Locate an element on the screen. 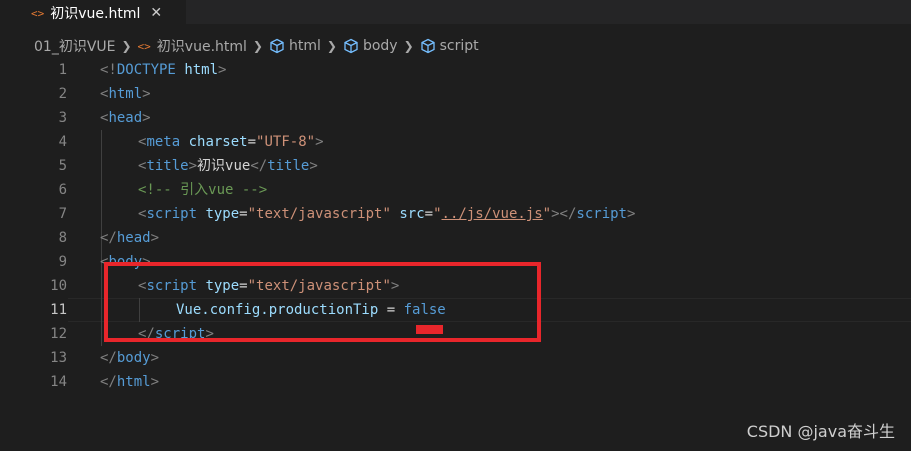  file-path-link: ../js/vue.js is located at coordinates (492, 214).